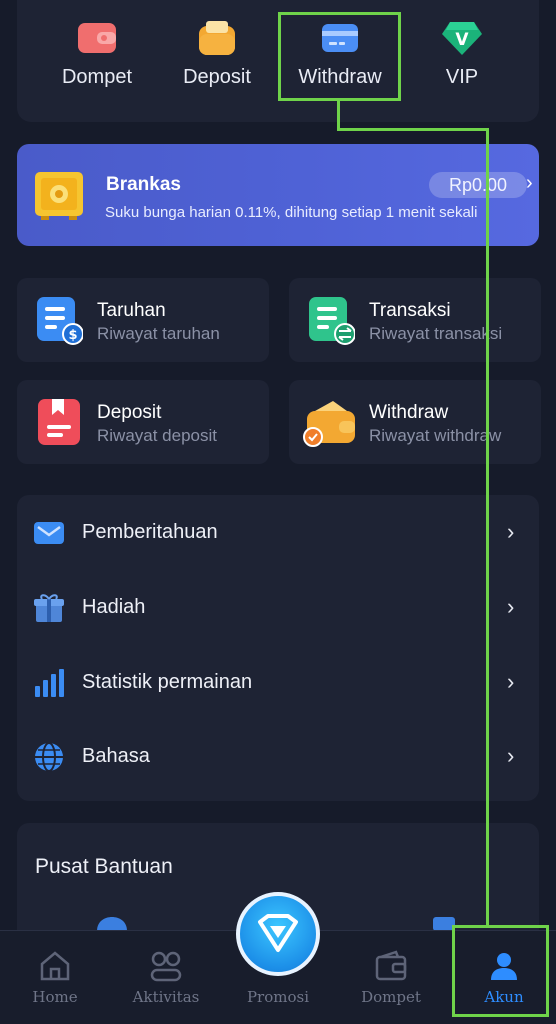 The image size is (556, 1024). What do you see at coordinates (59, 195) in the screenshot?
I see `safe-icon` at bounding box center [59, 195].